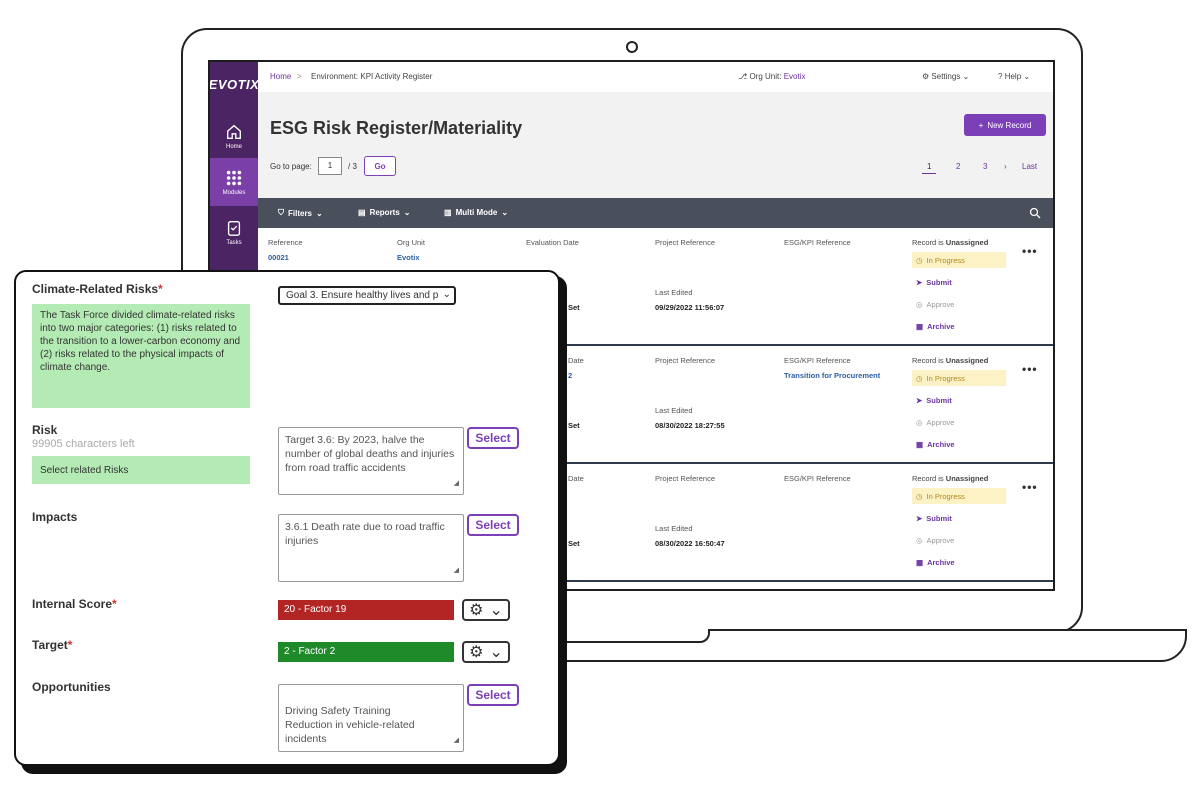 The image size is (1200, 800). Describe the element at coordinates (967, 360) in the screenshot. I see `assignment-value: Unassigned` at that location.